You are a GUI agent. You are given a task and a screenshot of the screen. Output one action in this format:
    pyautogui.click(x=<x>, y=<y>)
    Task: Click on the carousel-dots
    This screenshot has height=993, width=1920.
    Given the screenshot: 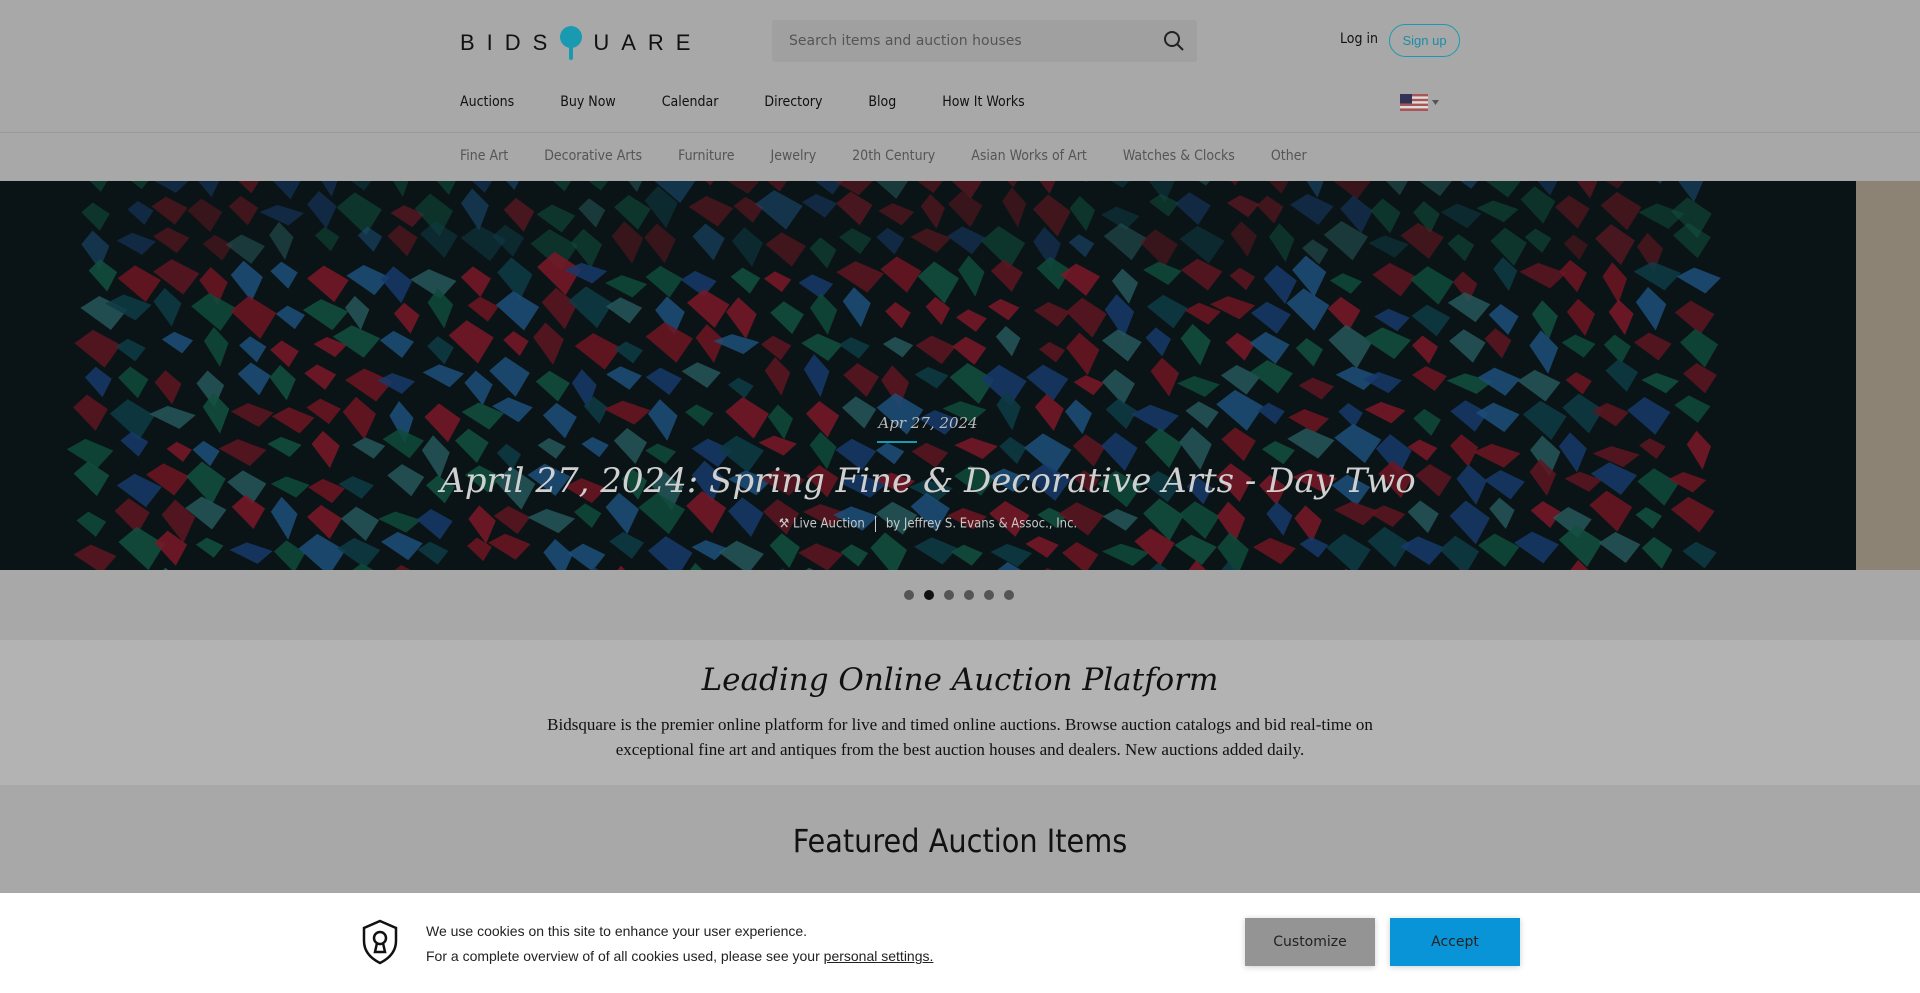 What is the action you would take?
    pyautogui.click(x=959, y=595)
    